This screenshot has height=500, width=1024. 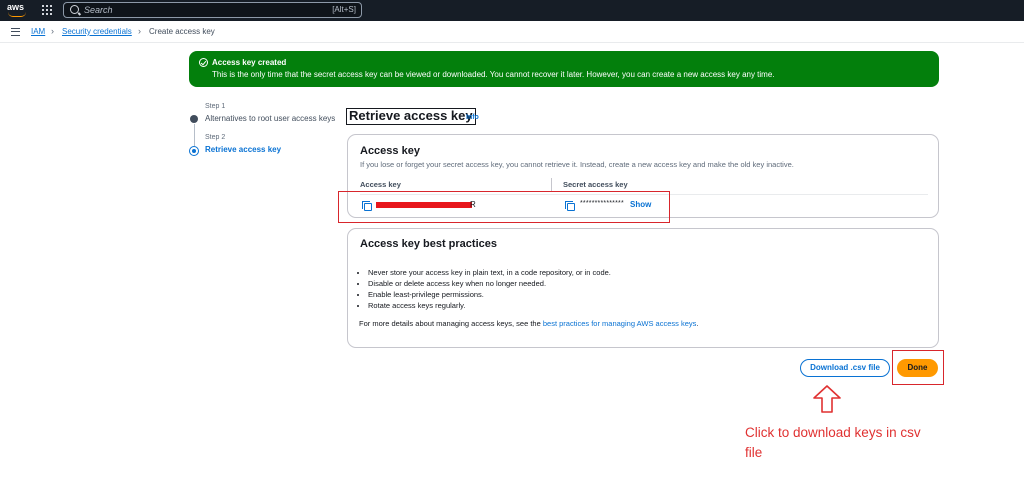 What do you see at coordinates (98, 10) in the screenshot?
I see `search-placeholder: Search` at bounding box center [98, 10].